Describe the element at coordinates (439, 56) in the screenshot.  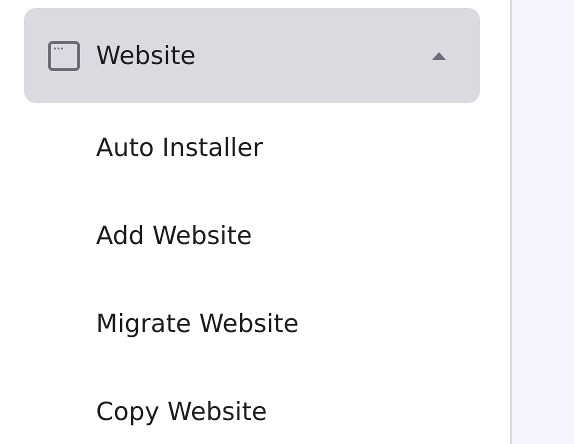
I see `caret-icon` at that location.